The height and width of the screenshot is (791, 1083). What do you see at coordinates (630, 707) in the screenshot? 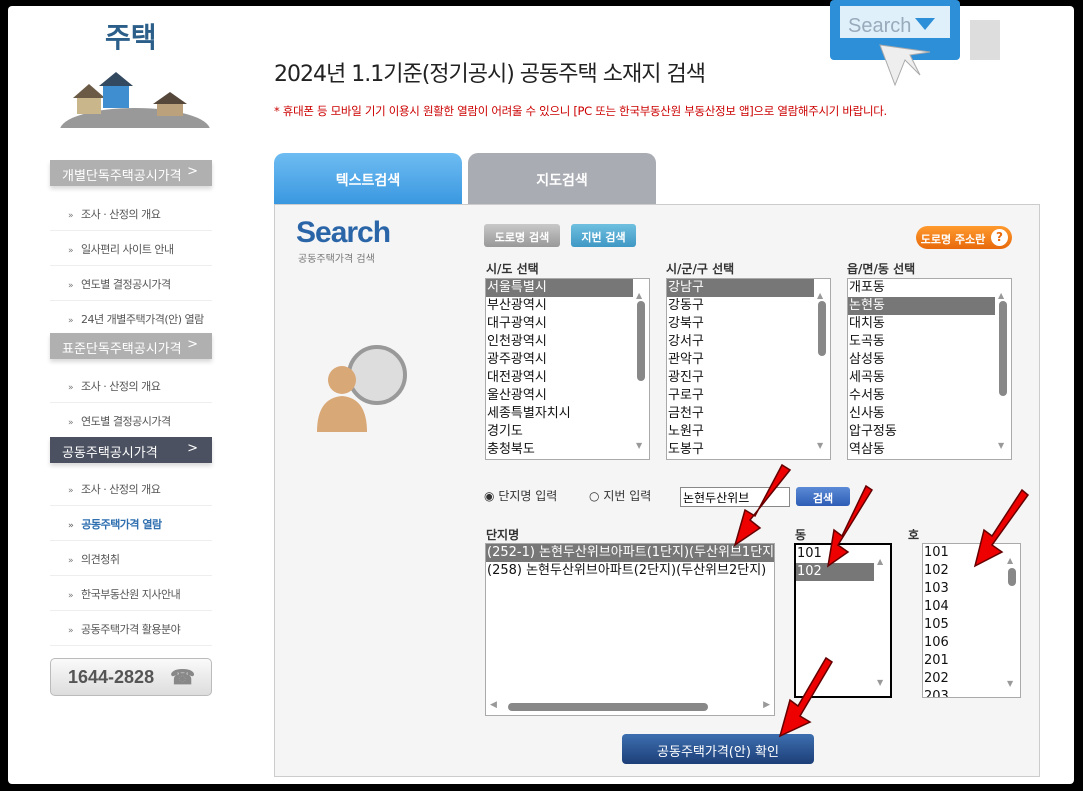
I see `complex-horizontal-scrollbar: ◀ ▶` at bounding box center [630, 707].